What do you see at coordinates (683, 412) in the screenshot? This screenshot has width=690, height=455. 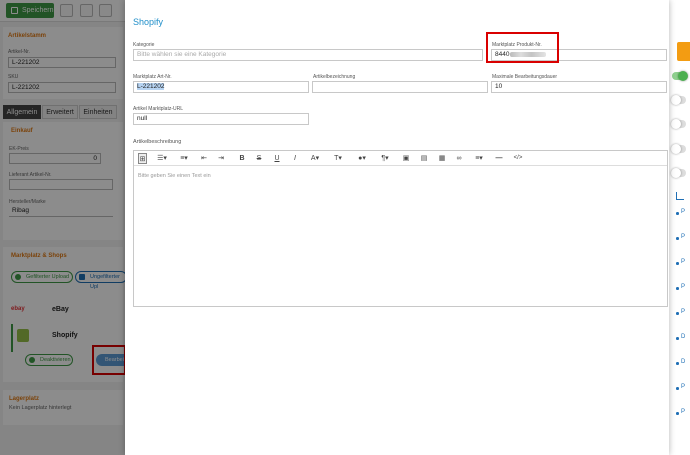 I see `right-link-9: P` at bounding box center [683, 412].